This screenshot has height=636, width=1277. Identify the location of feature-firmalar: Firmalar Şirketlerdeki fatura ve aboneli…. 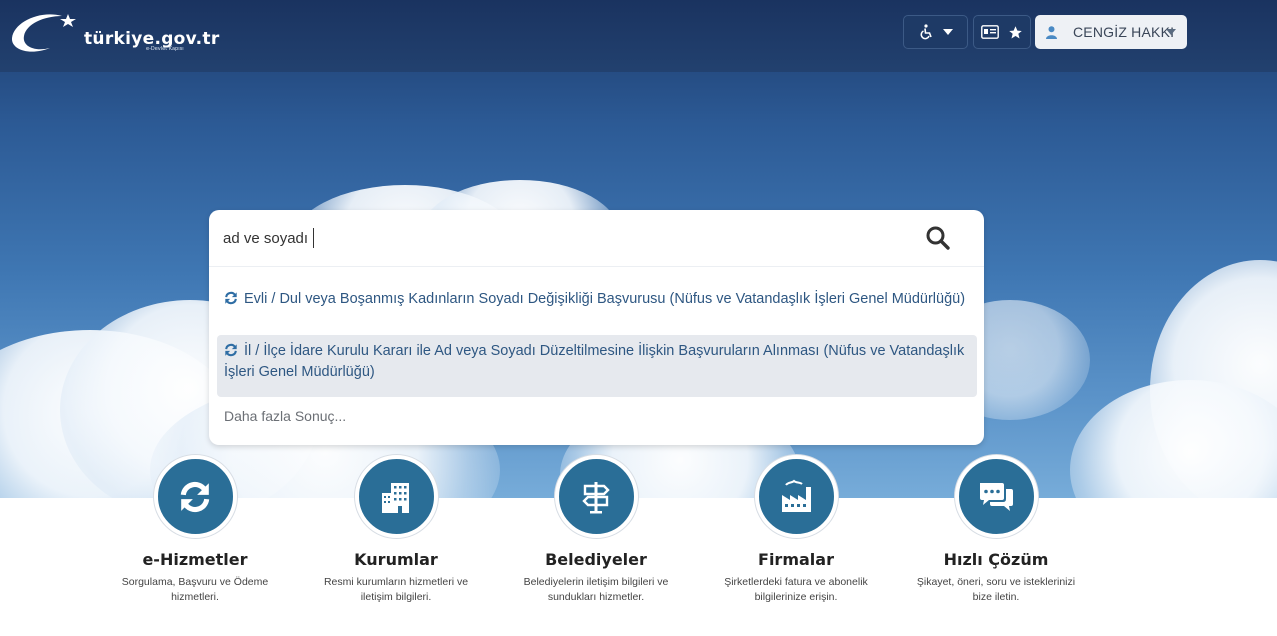
(796, 530).